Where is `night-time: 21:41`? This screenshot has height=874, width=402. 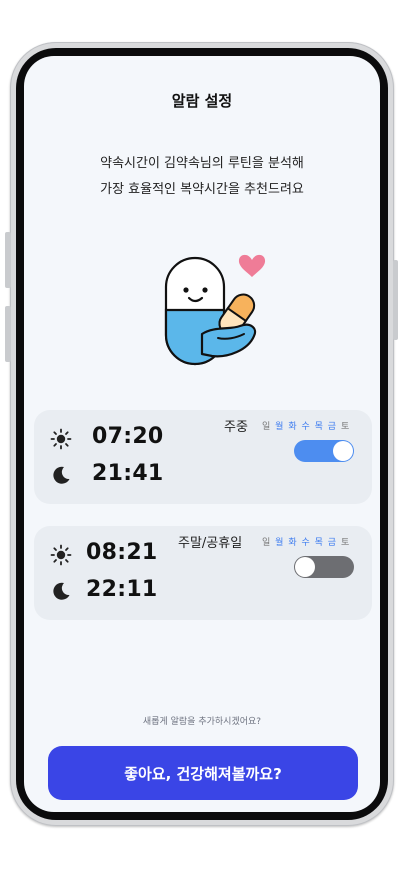 night-time: 21:41 is located at coordinates (128, 473).